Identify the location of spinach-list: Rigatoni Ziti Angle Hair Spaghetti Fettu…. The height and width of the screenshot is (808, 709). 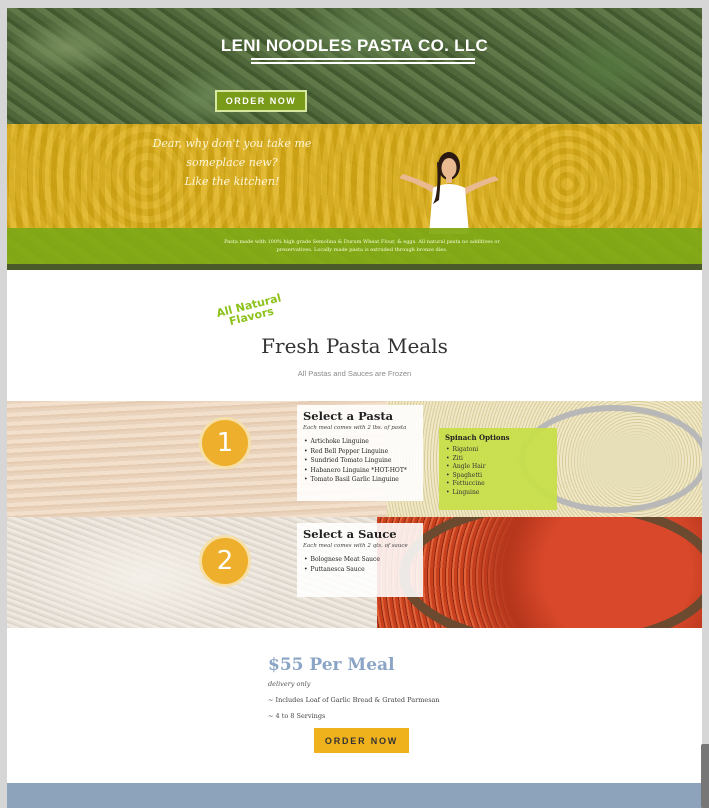
(498, 471).